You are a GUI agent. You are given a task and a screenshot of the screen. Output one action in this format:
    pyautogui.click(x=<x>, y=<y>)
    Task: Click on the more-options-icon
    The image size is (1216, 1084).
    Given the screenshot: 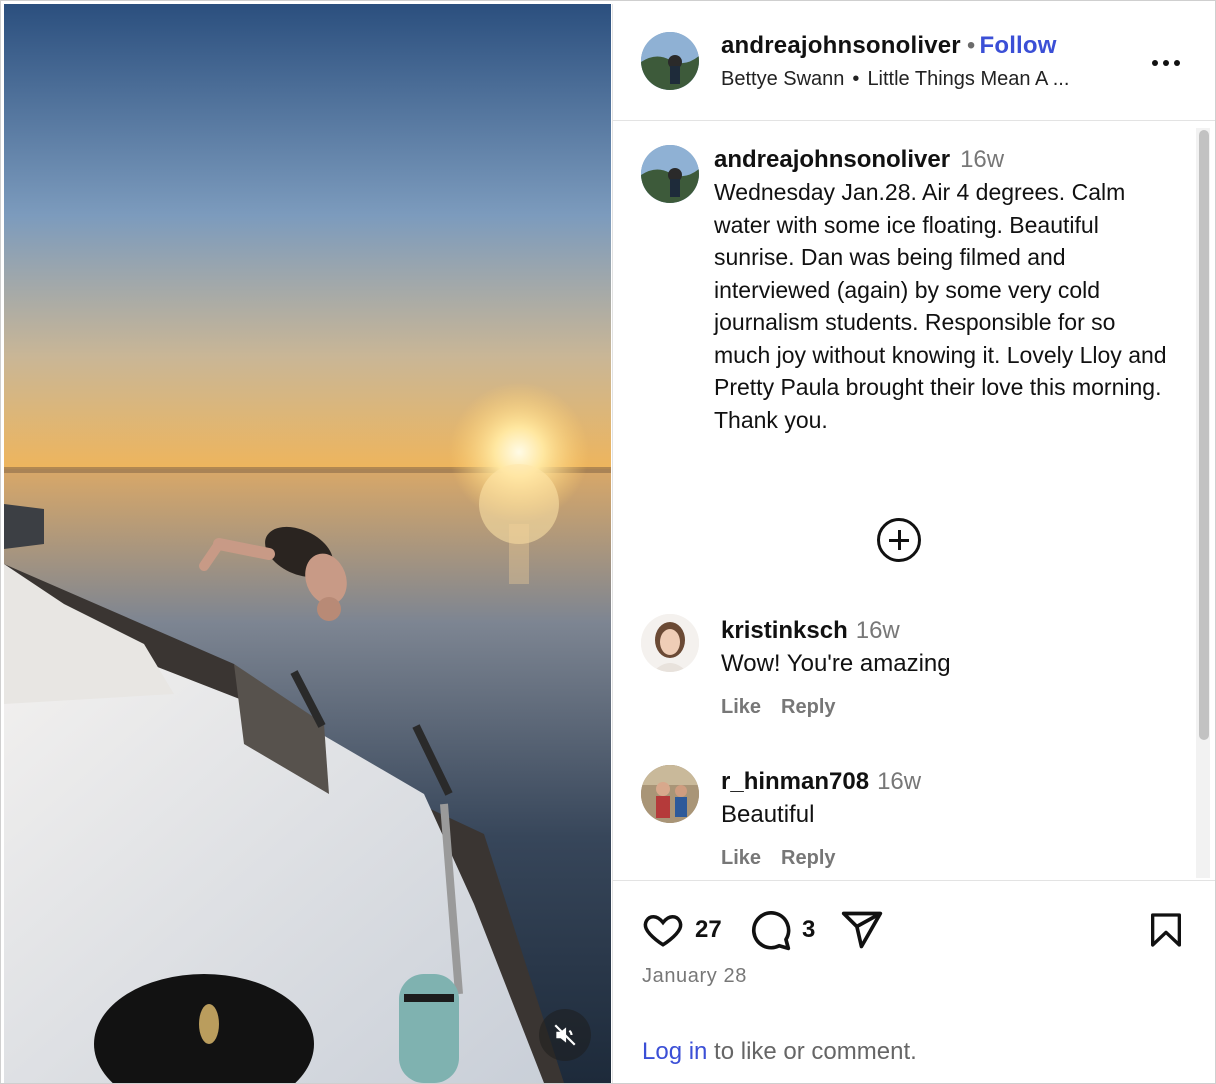 What is the action you would take?
    pyautogui.click(x=1155, y=63)
    